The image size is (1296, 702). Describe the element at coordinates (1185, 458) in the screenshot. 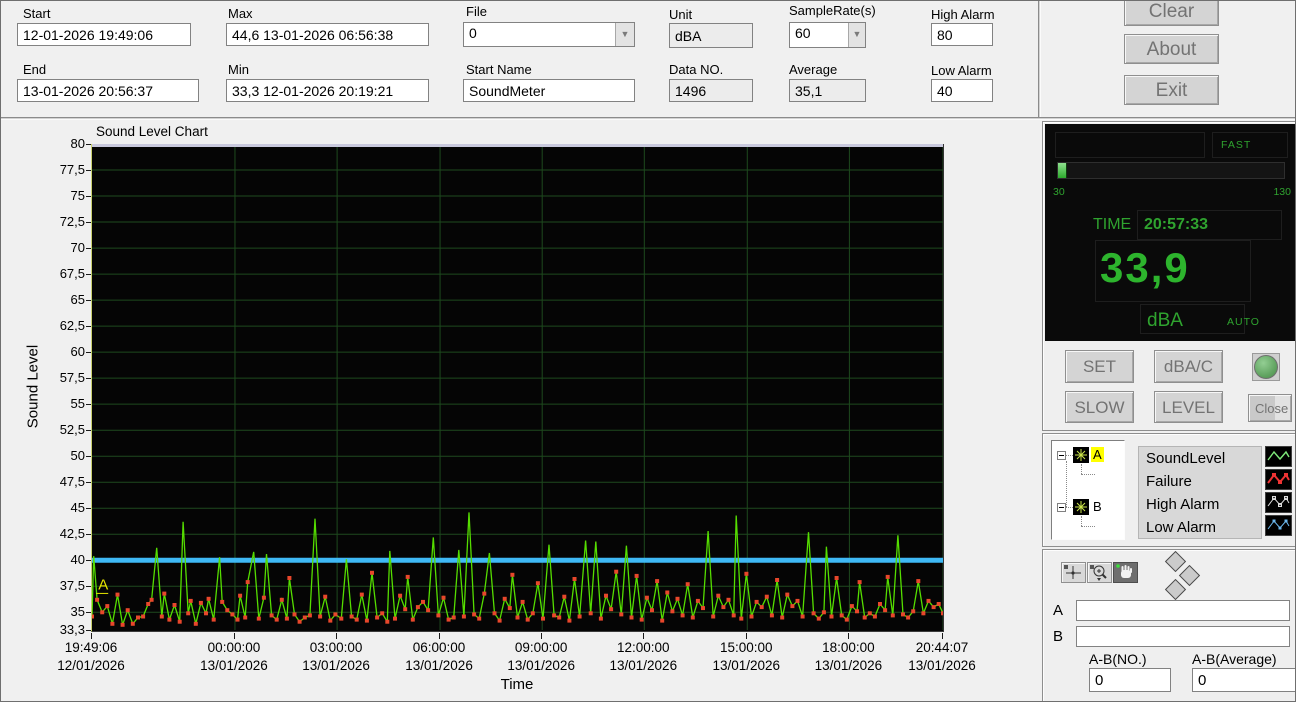

I see `legend-item-soundlevel: SoundLevel` at that location.